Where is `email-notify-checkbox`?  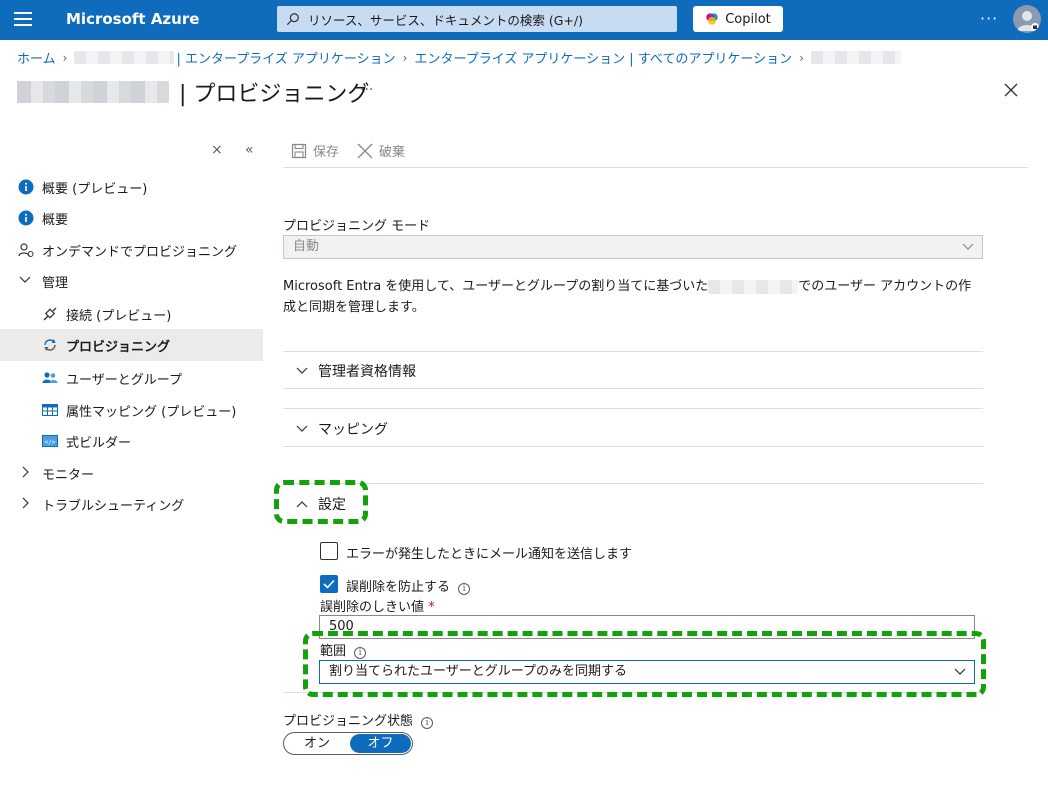 email-notify-checkbox is located at coordinates (329, 551).